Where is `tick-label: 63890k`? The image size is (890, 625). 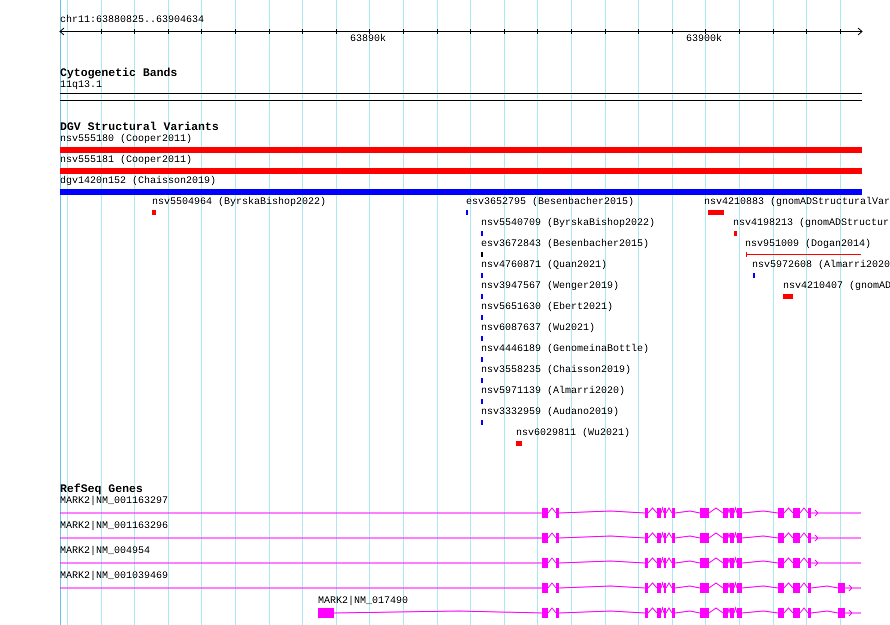
tick-label: 63890k is located at coordinates (368, 40).